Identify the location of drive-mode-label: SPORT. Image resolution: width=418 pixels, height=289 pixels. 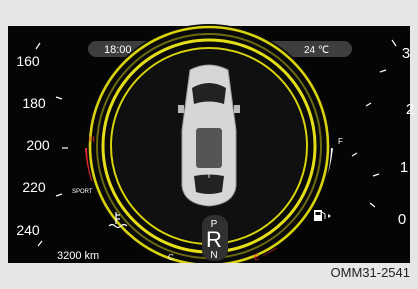
(82, 192).